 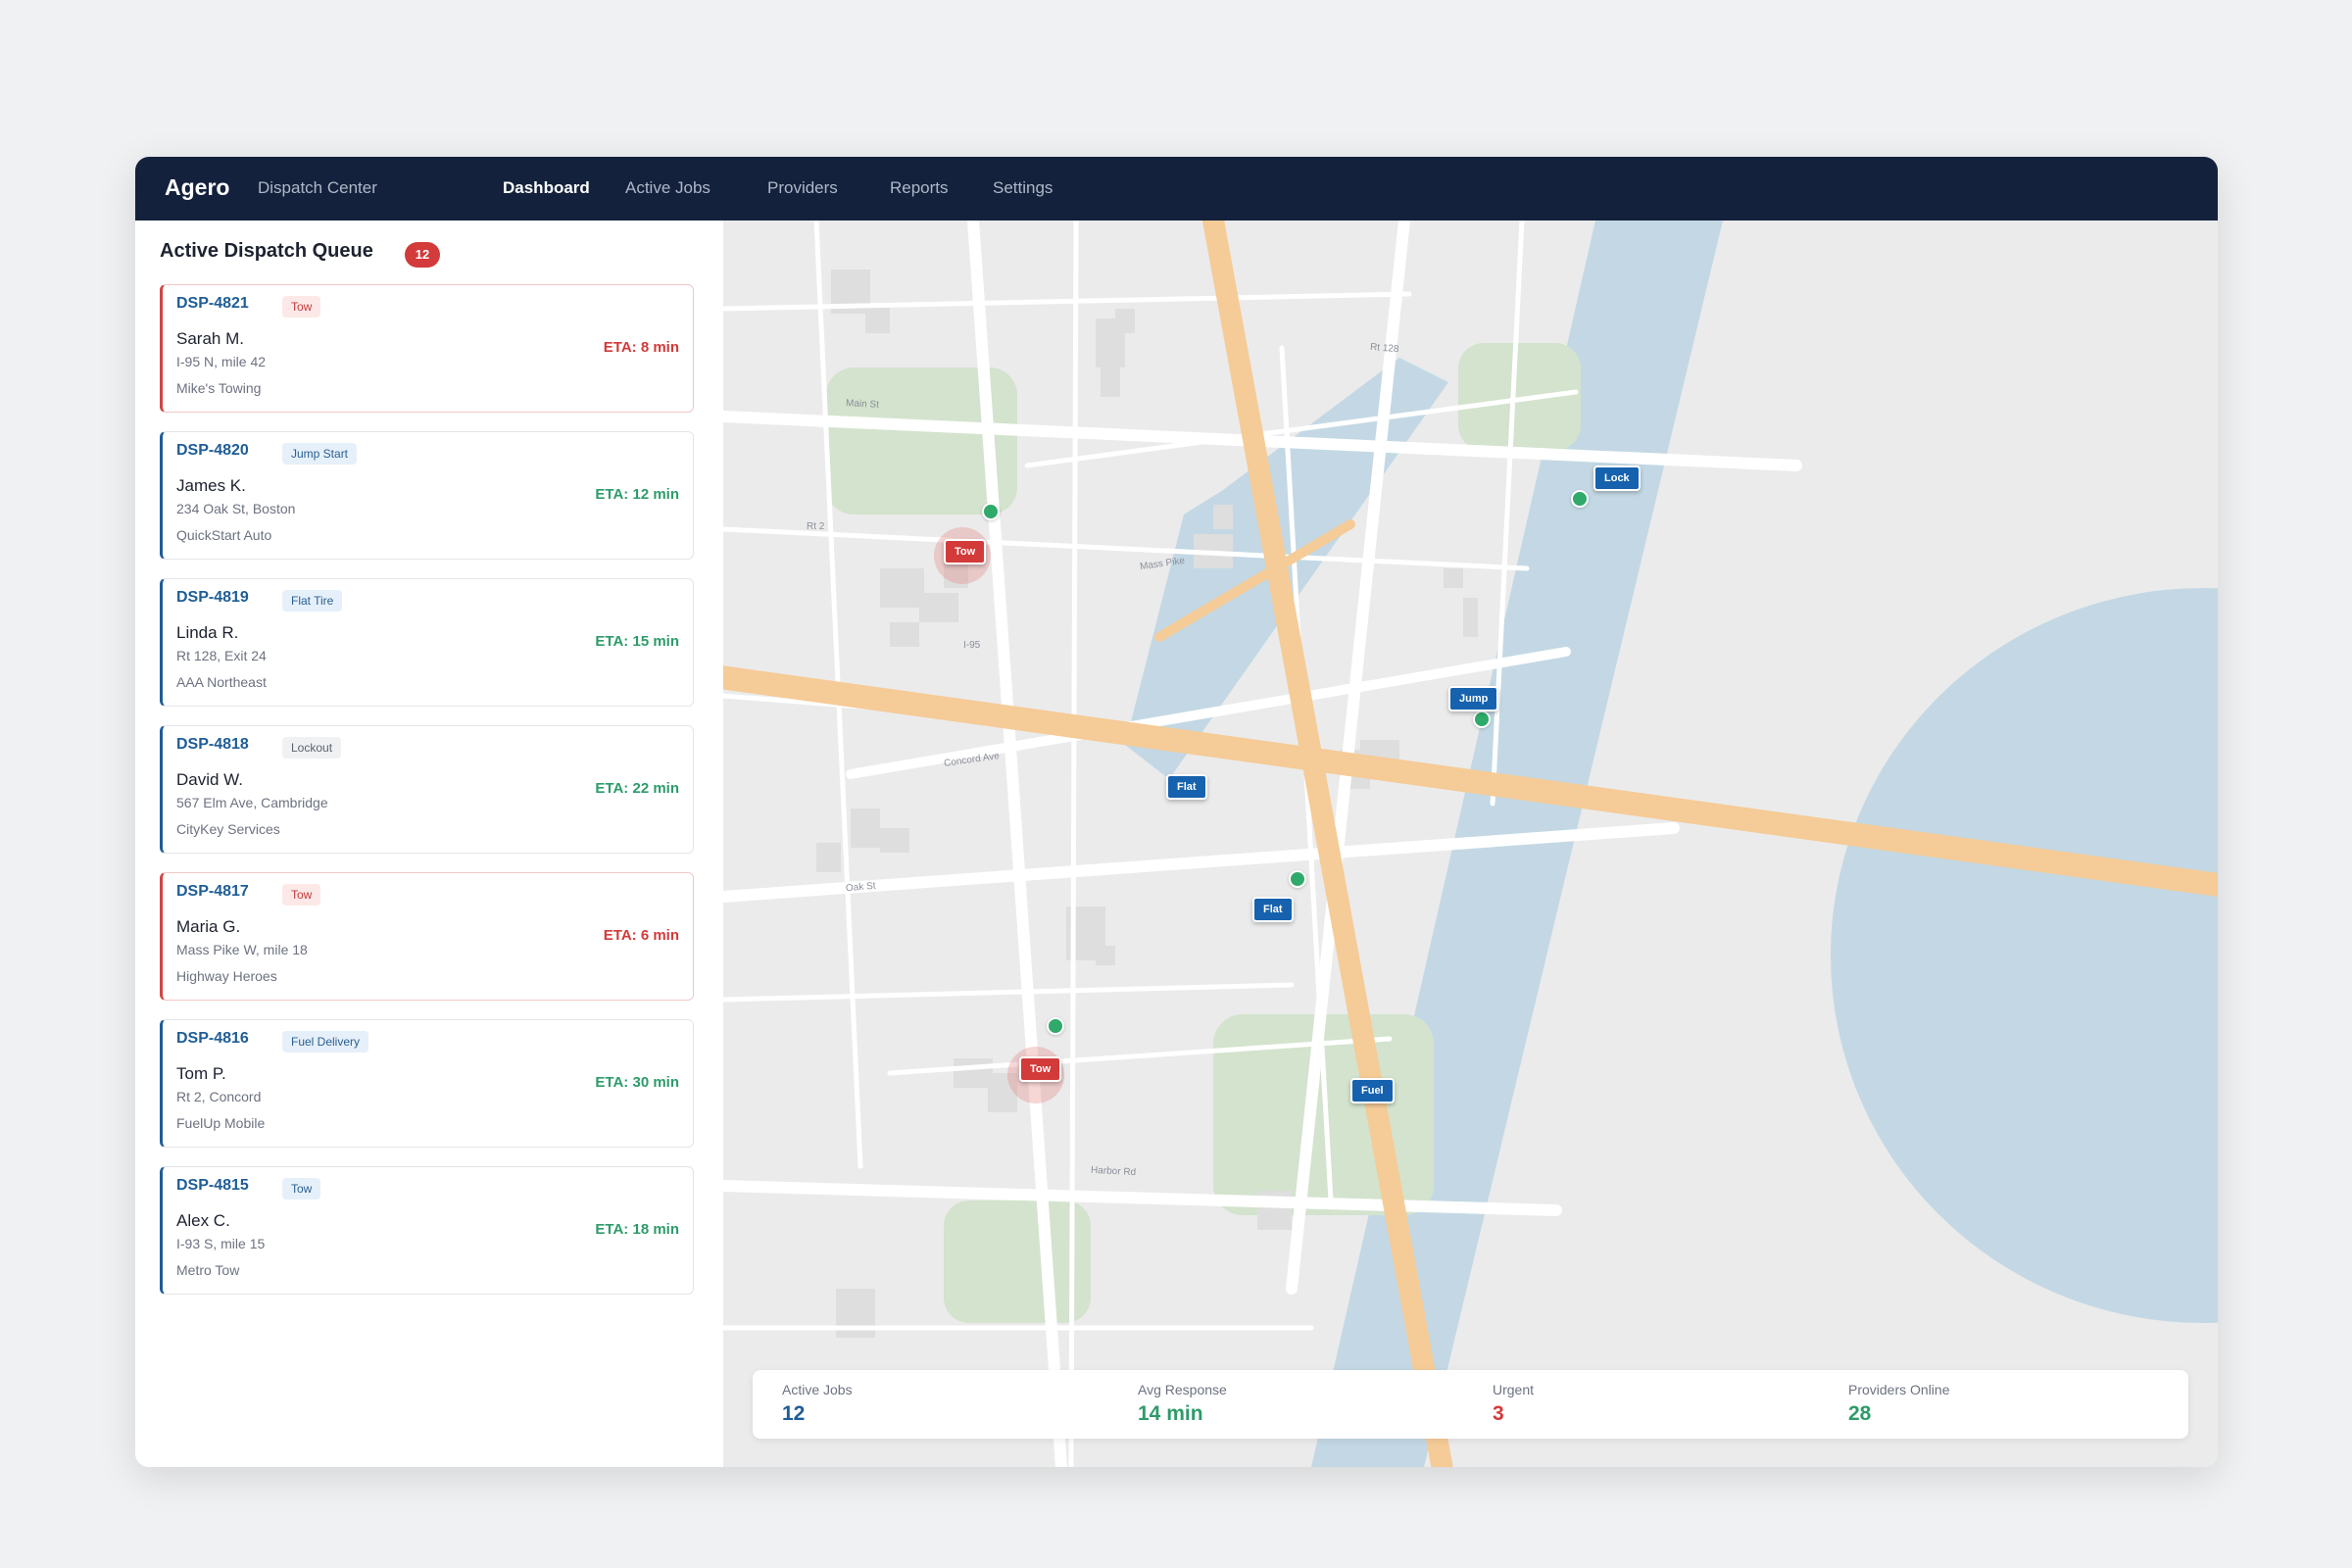 I want to click on stat-label: Providers Online, so click(x=1899, y=1389).